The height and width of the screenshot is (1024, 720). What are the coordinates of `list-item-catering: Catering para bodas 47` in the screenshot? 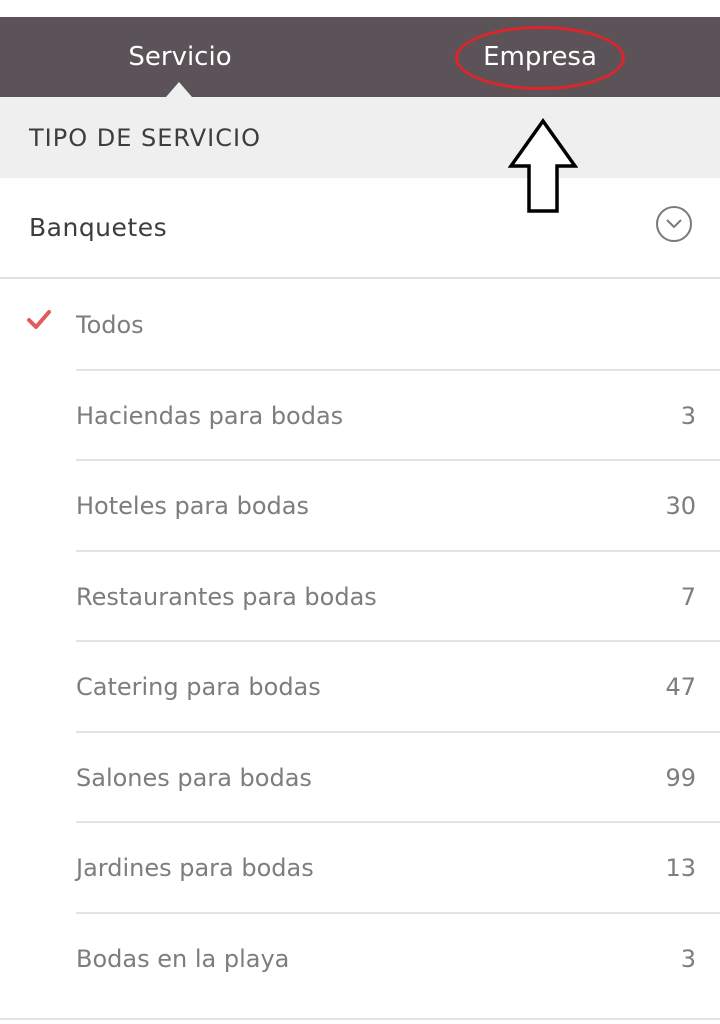 It's located at (360, 687).